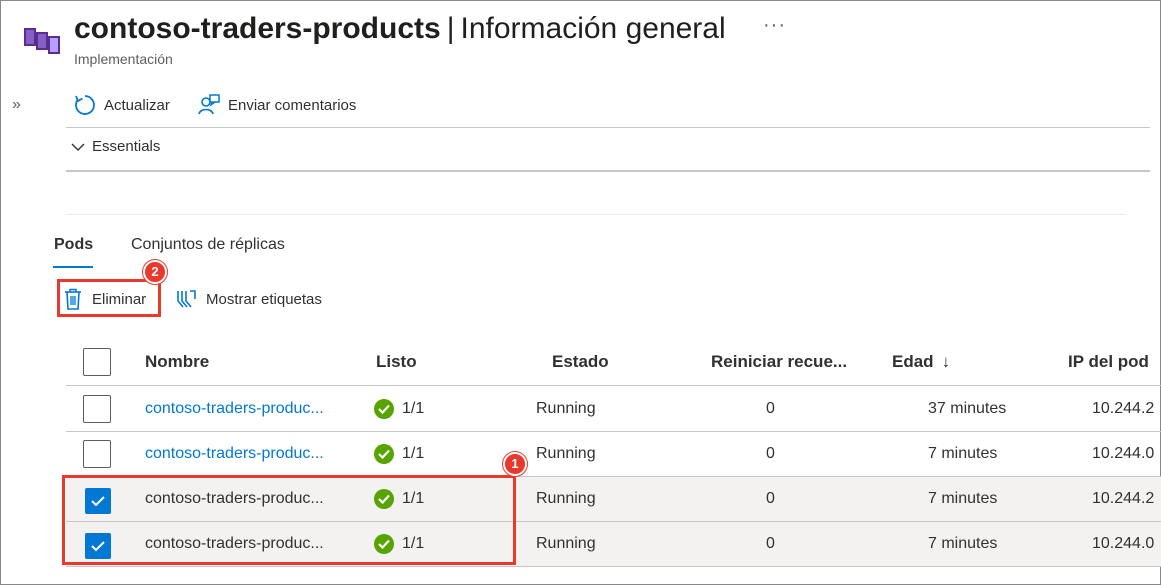 The image size is (1161, 585). Describe the element at coordinates (186, 299) in the screenshot. I see `labels-icon` at that location.